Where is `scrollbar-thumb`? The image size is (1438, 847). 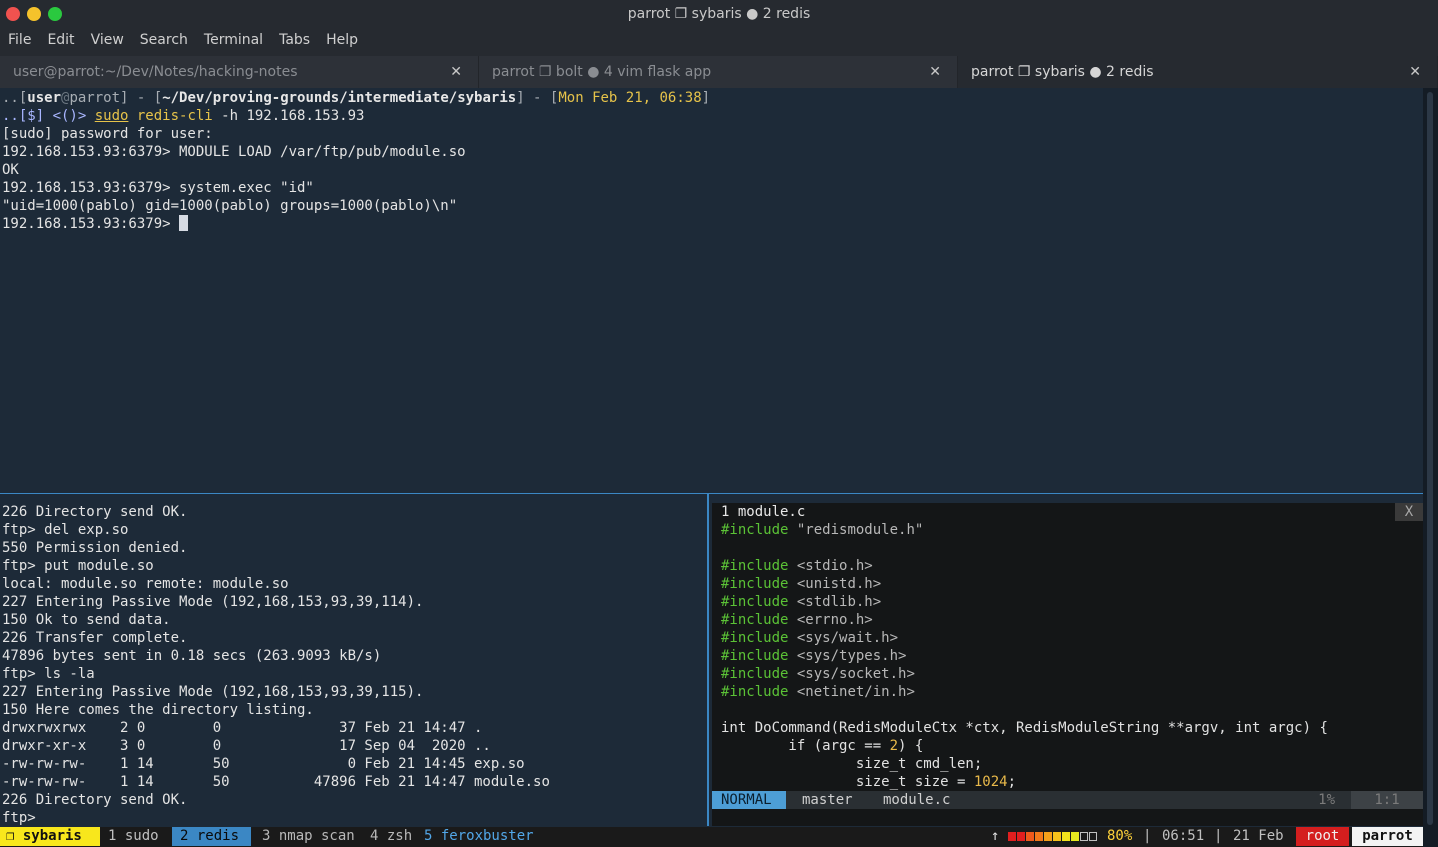 scrollbar-thumb is located at coordinates (1430, 458).